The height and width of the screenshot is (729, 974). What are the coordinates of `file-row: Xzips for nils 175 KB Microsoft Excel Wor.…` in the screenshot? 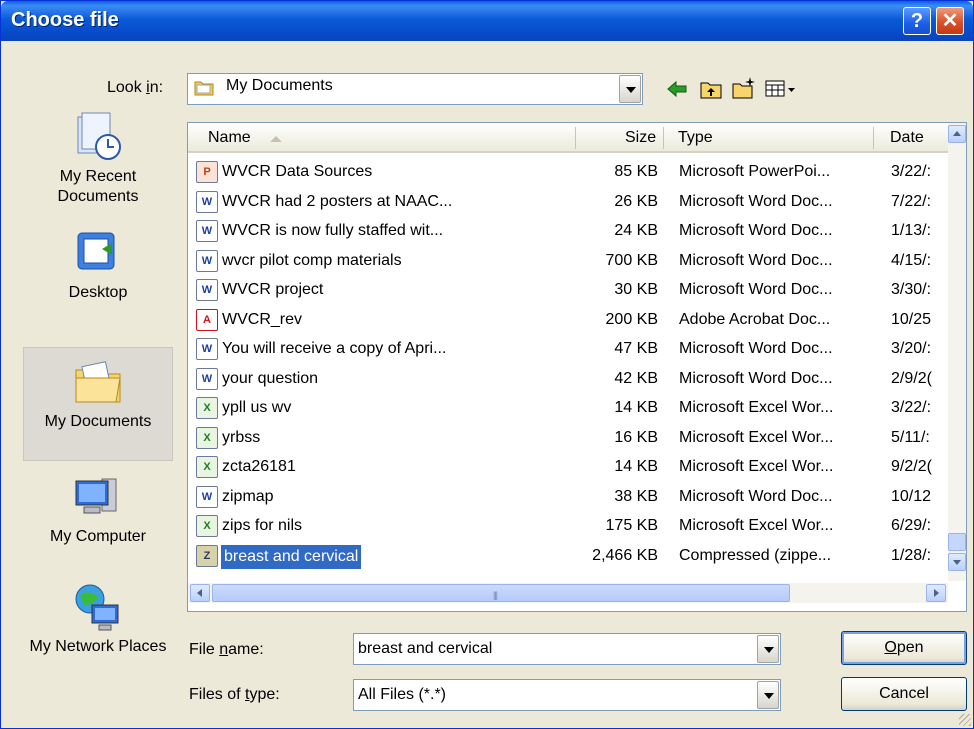 It's located at (568, 528).